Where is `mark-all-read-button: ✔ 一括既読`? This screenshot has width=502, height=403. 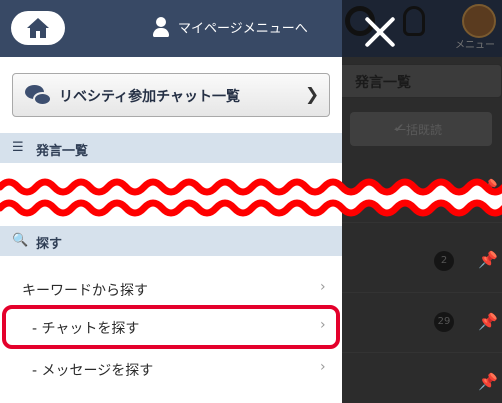 mark-all-read-button: ✔ 一括既読 is located at coordinates (421, 129).